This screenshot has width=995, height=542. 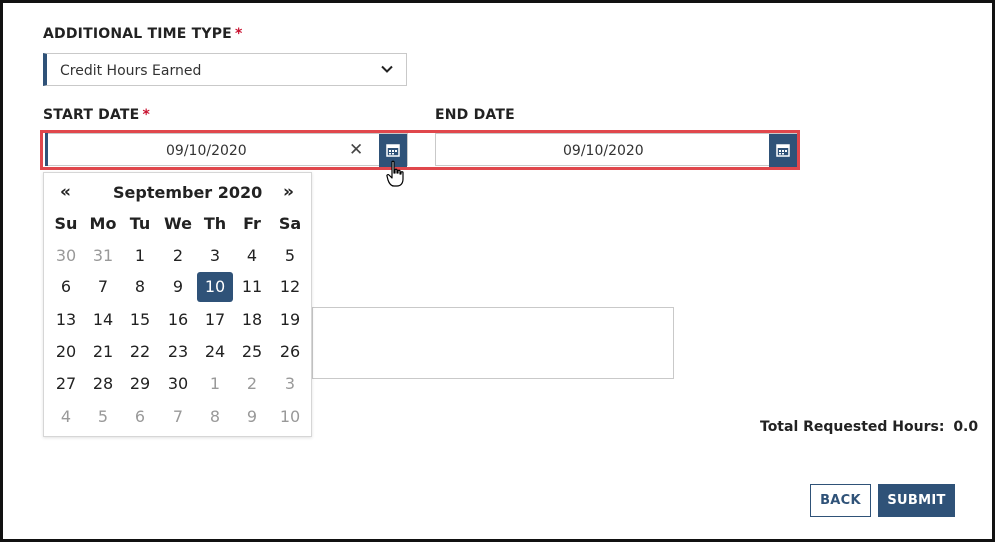 I want to click on calendar-day: 23, so click(x=178, y=352).